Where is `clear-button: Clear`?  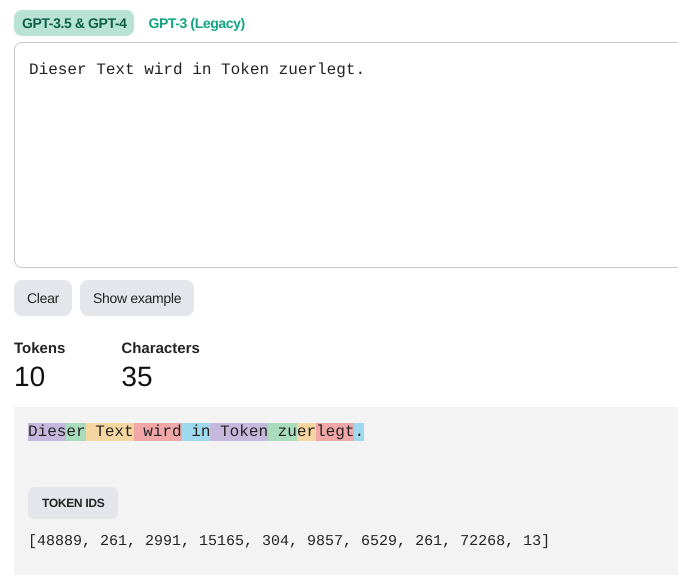
clear-button: Clear is located at coordinates (43, 298).